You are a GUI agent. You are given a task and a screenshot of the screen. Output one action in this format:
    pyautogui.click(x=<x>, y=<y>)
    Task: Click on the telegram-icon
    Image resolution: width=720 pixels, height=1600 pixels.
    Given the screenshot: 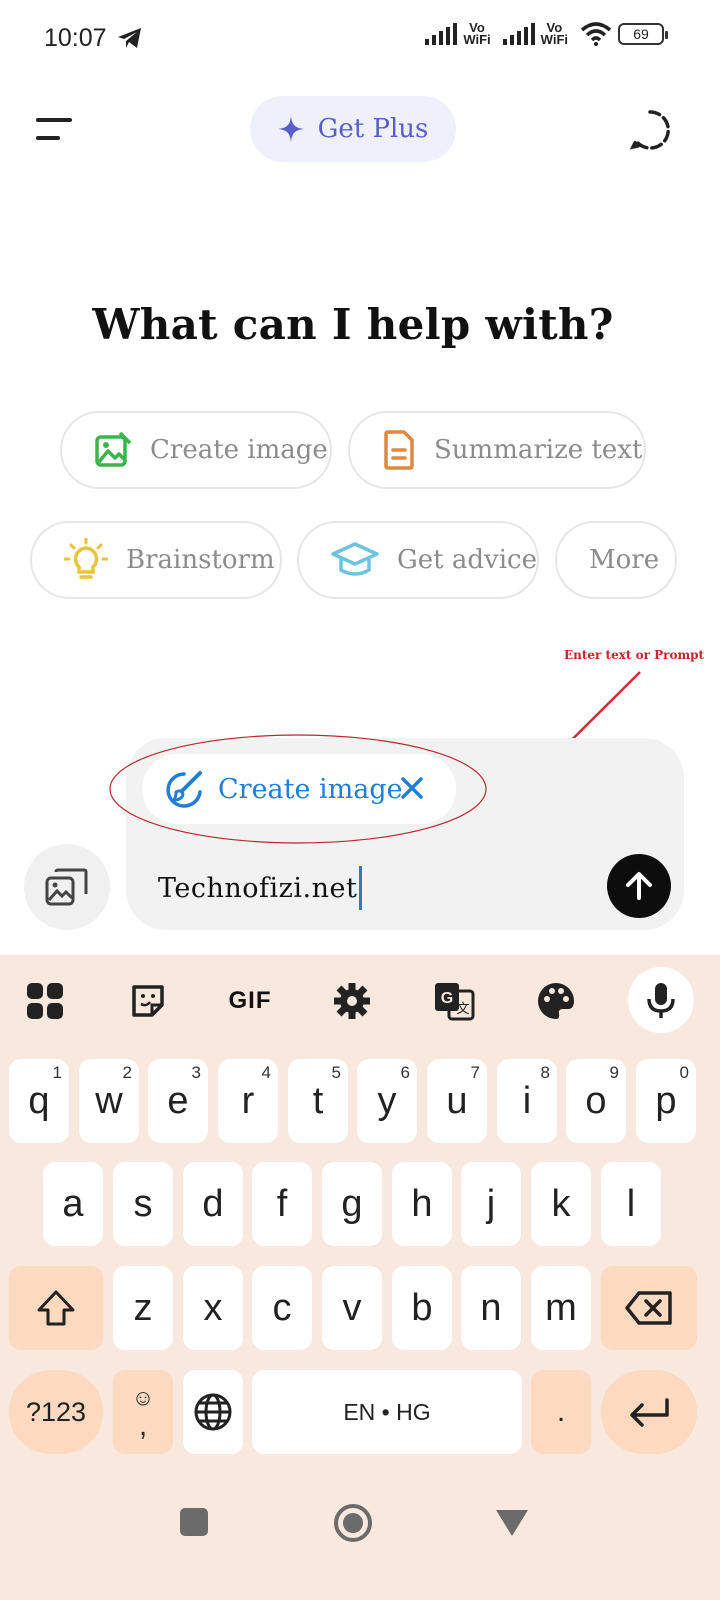 What is the action you would take?
    pyautogui.click(x=129, y=38)
    